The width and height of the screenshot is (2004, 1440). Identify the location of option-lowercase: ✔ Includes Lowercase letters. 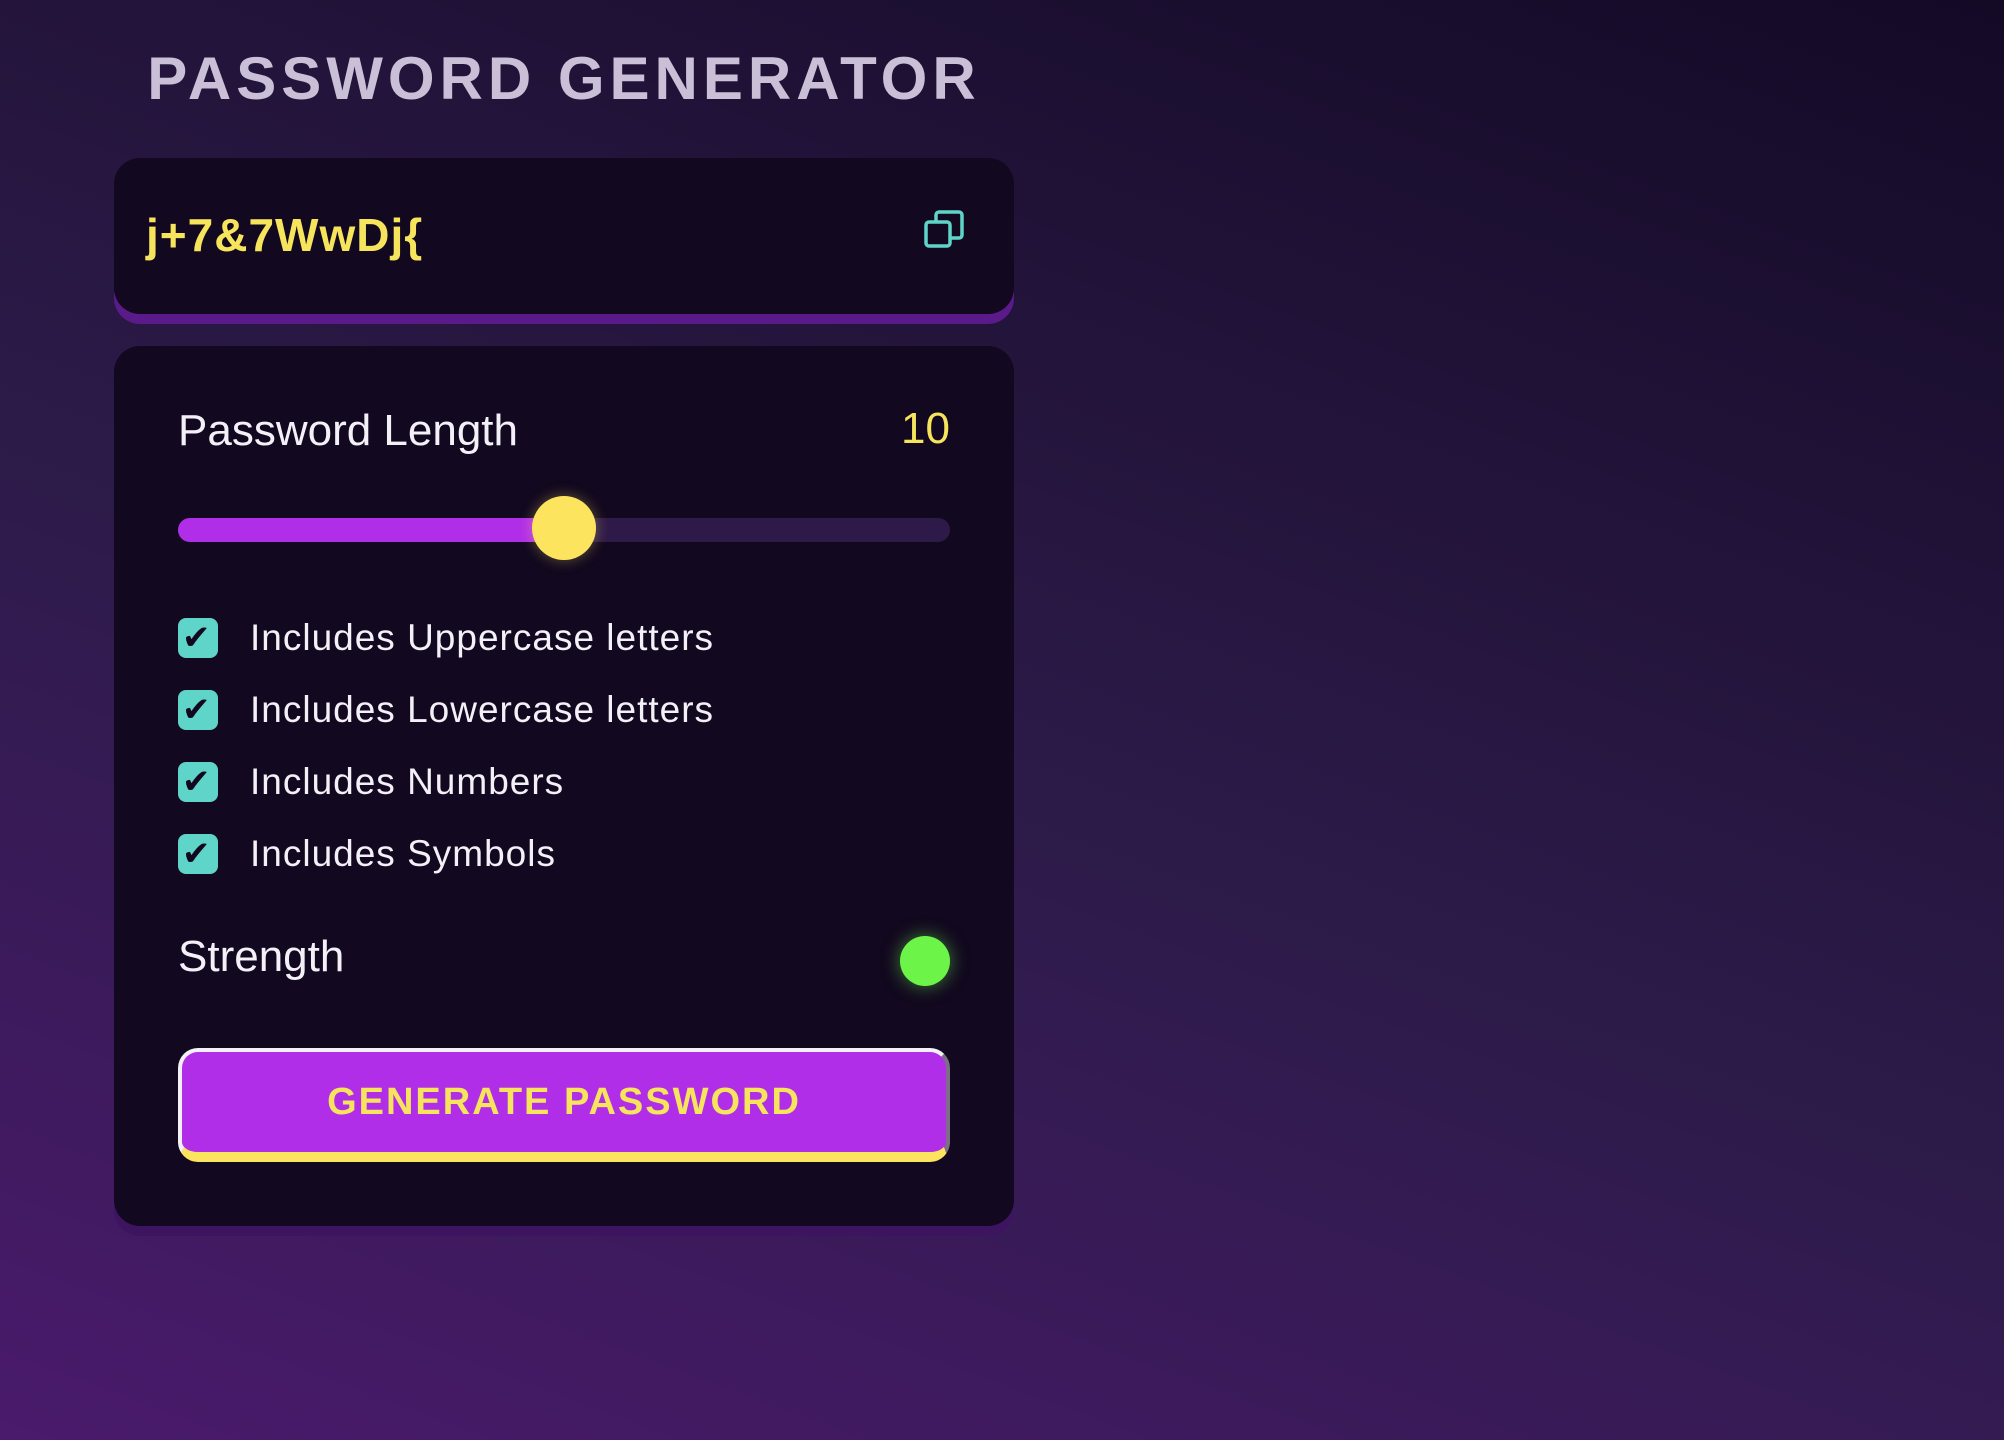
(446, 710).